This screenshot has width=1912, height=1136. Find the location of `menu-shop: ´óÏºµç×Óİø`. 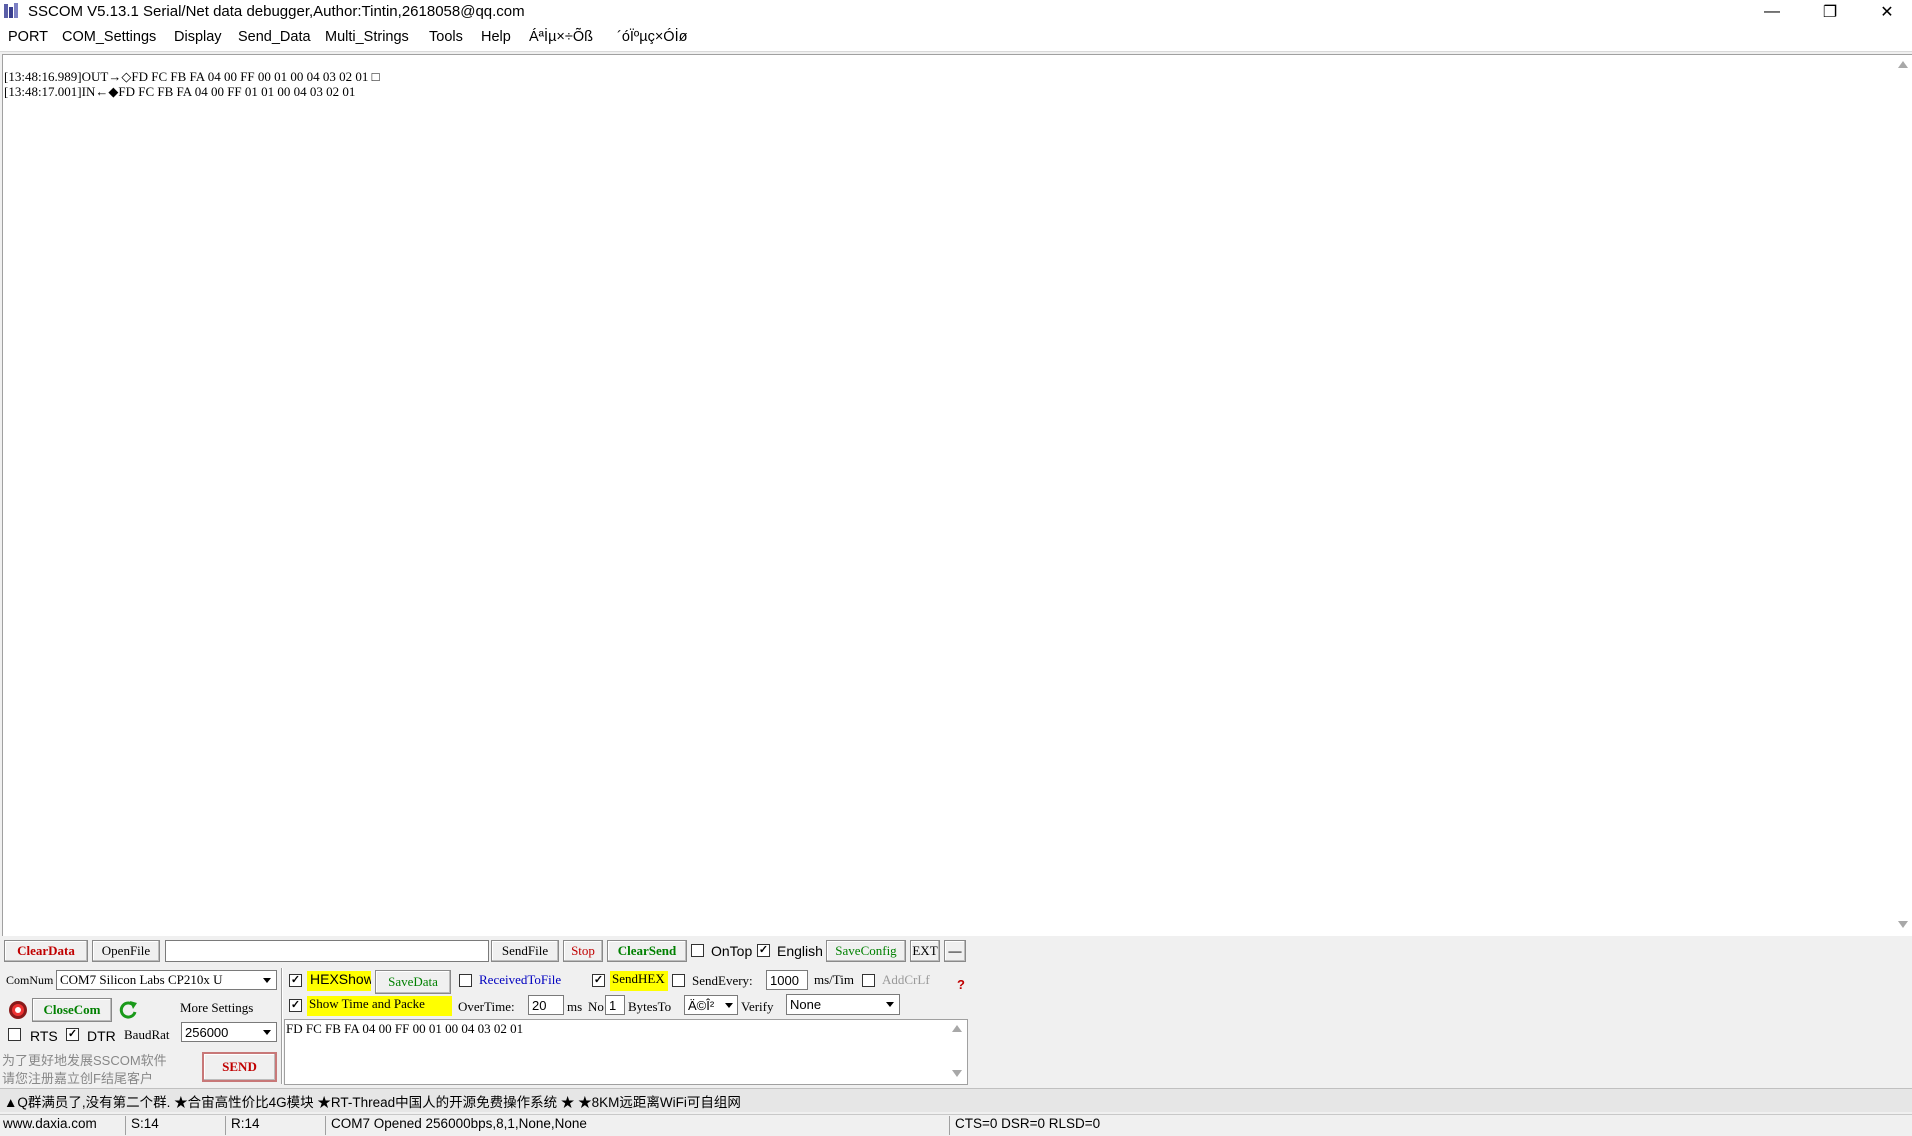

menu-shop: ´óÏºµç×Óİø is located at coordinates (652, 37).